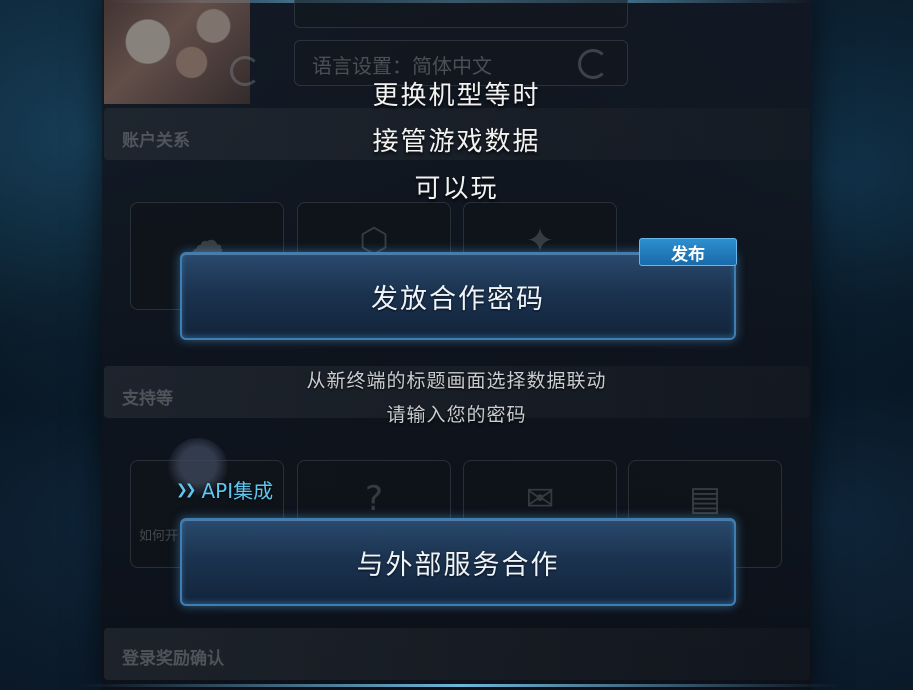 This screenshot has height=690, width=913. What do you see at coordinates (456, 189) in the screenshot?
I see `title-line-3: 可以玩` at bounding box center [456, 189].